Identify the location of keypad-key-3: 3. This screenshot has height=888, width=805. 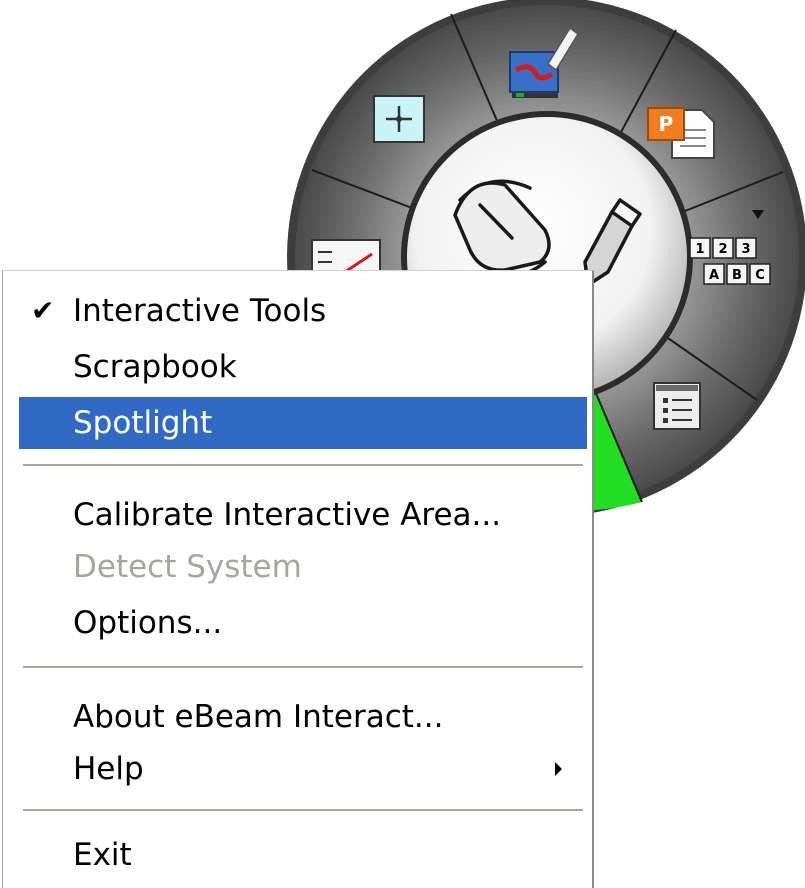
(745, 249).